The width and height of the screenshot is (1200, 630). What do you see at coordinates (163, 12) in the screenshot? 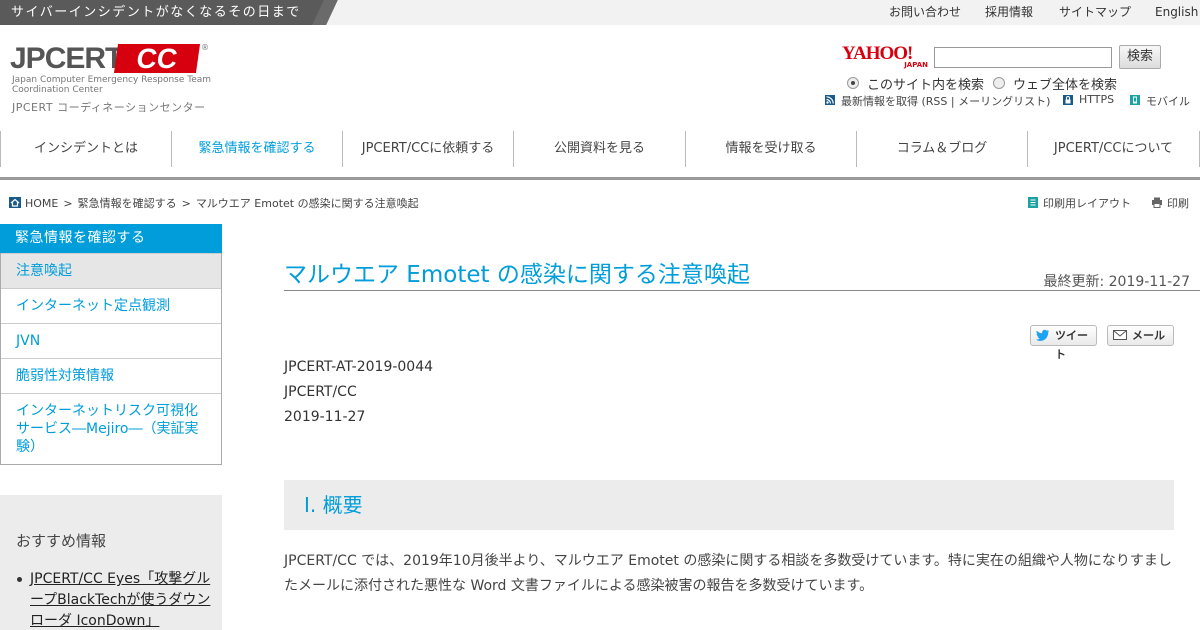
I see `site-tagline: サイバーインシデントがなくなるその日まで` at bounding box center [163, 12].